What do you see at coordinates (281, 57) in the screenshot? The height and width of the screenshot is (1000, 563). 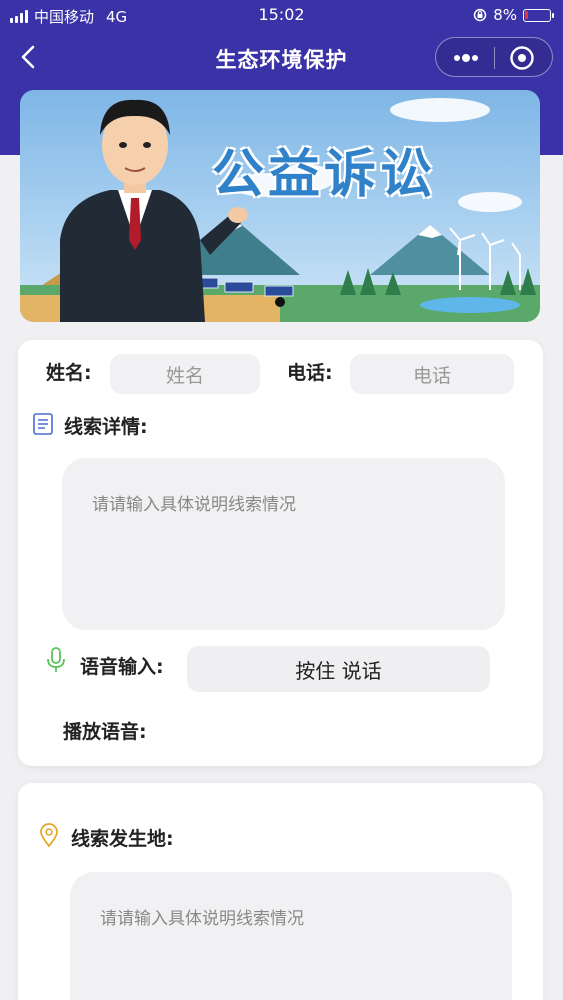 I see `nav-bar: 生态环境保护` at bounding box center [281, 57].